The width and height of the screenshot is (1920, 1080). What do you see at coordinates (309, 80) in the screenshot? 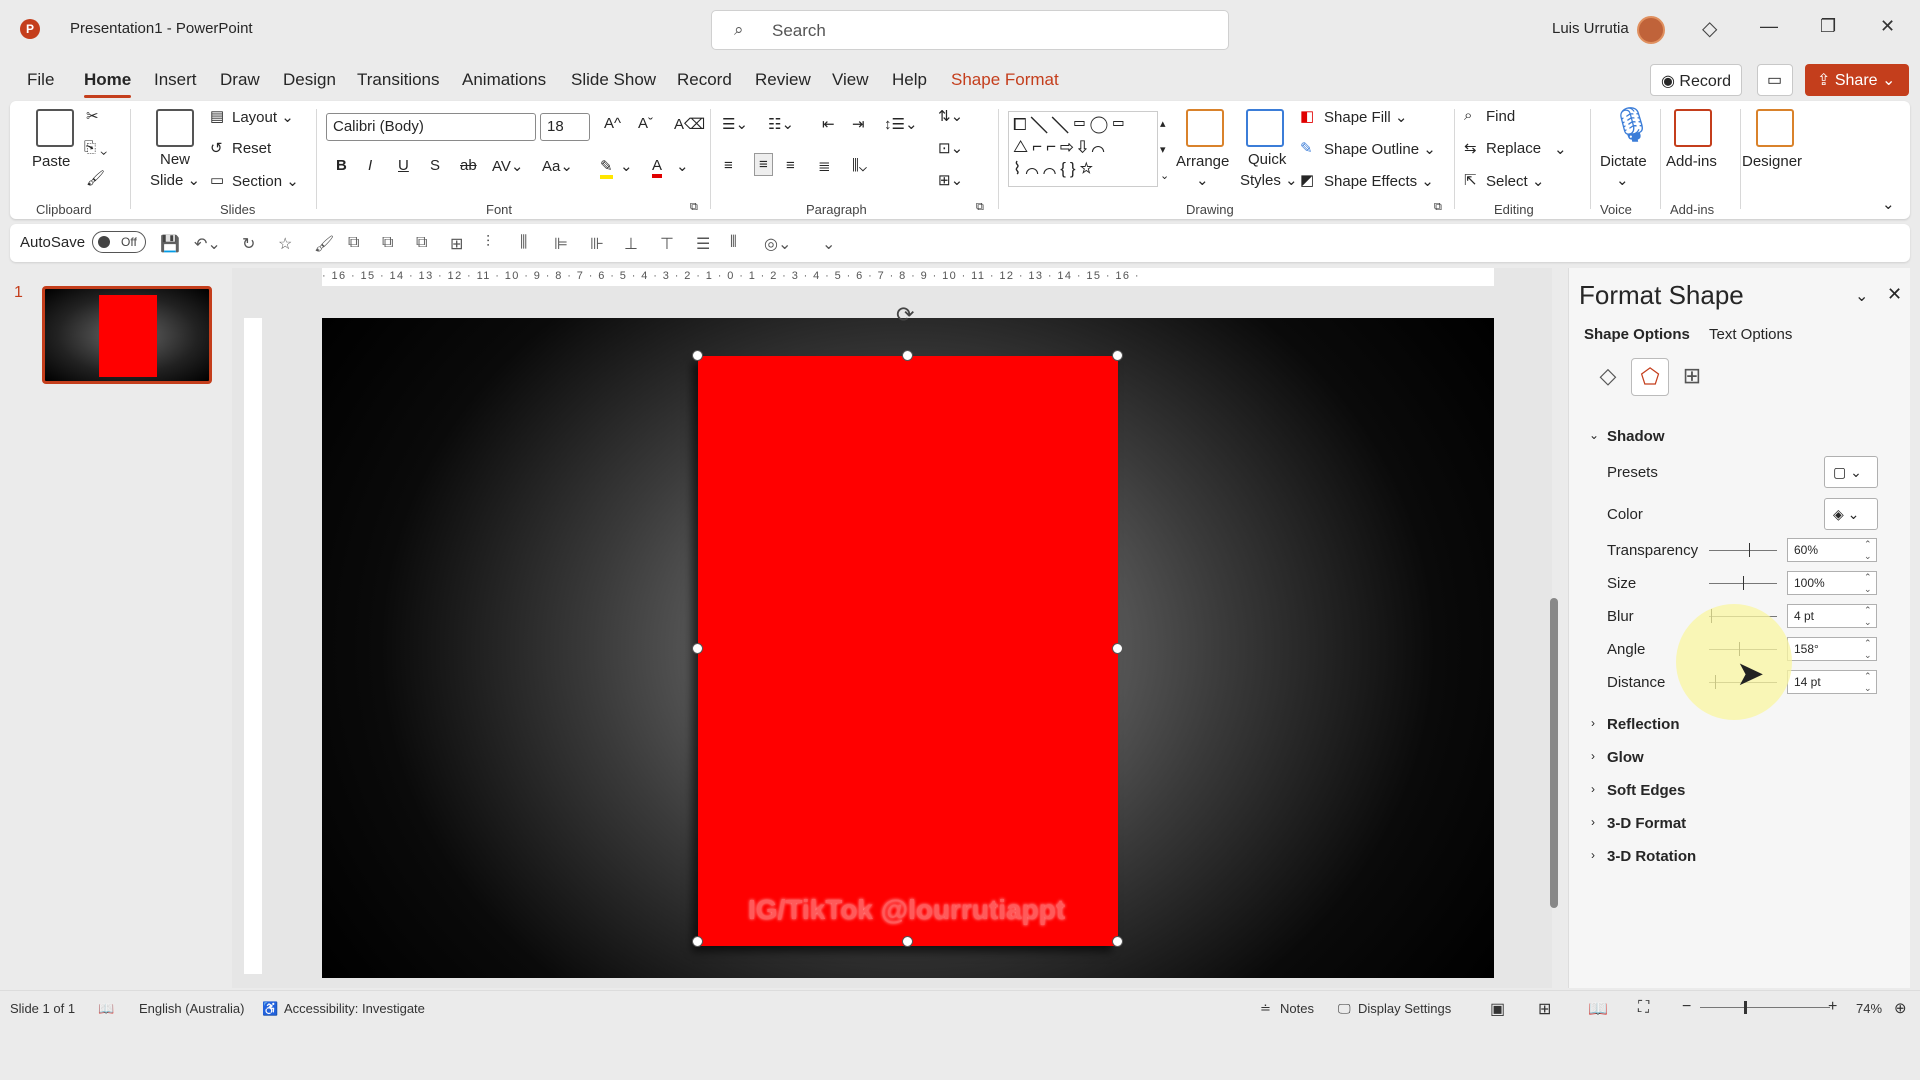
I see `tab-design: Design` at bounding box center [309, 80].